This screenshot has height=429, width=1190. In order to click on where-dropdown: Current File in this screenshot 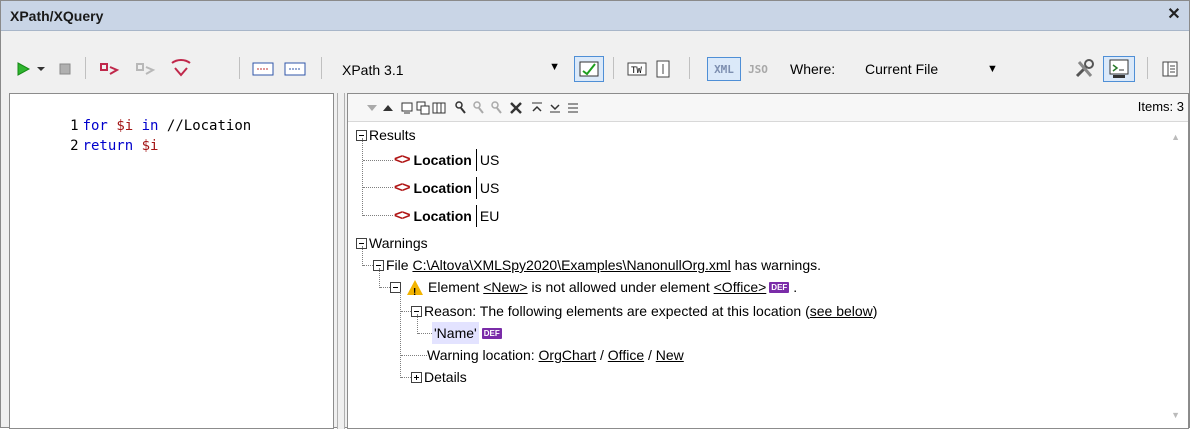, I will do `click(901, 69)`.